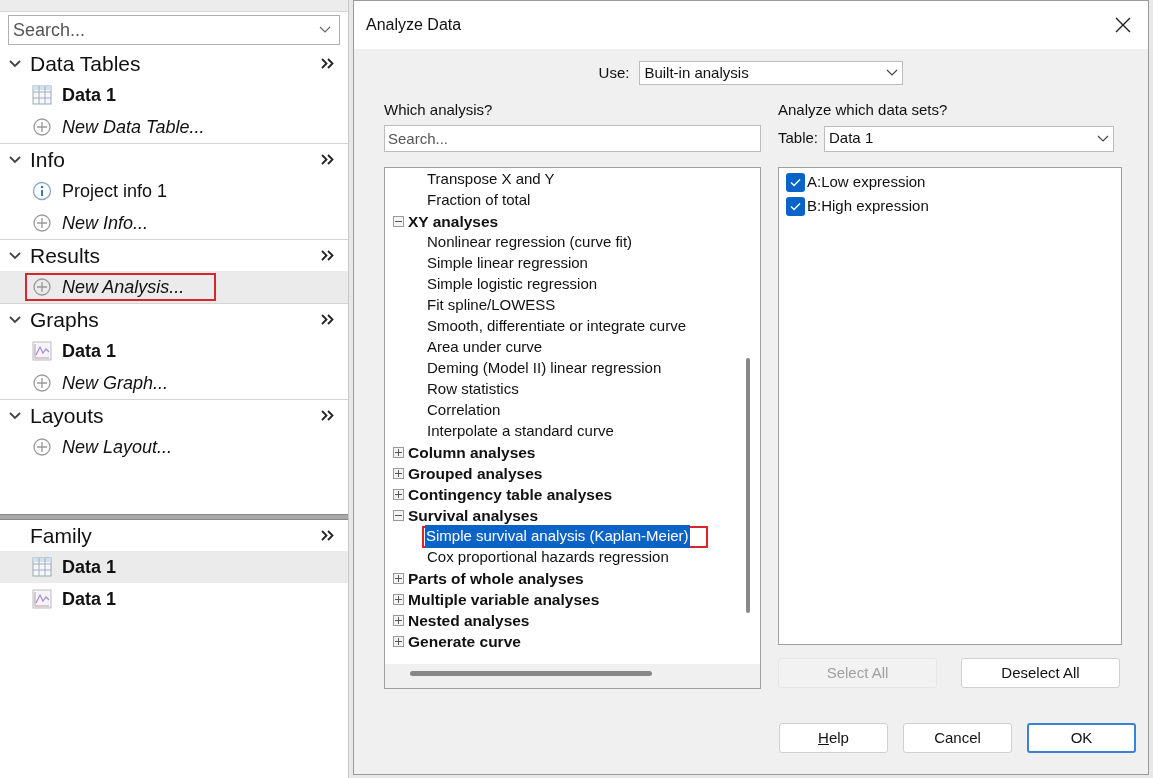 The width and height of the screenshot is (1153, 778). Describe the element at coordinates (530, 242) in the screenshot. I see `tree-item: Nonlinear regression (curve fit)` at that location.